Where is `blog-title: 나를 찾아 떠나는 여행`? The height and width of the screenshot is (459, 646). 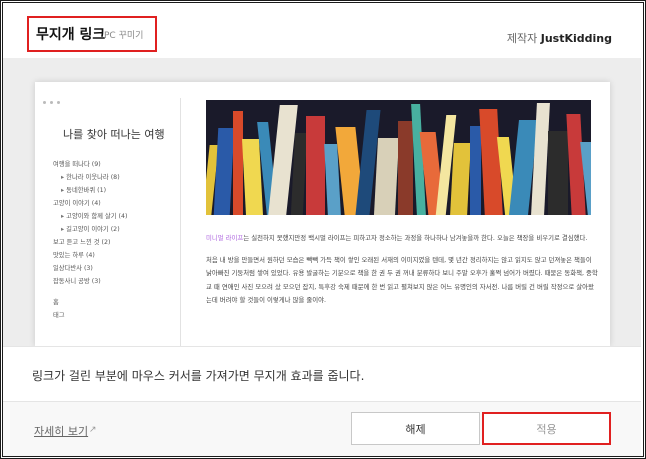 blog-title: 나를 찾아 떠나는 여행 is located at coordinates (114, 134).